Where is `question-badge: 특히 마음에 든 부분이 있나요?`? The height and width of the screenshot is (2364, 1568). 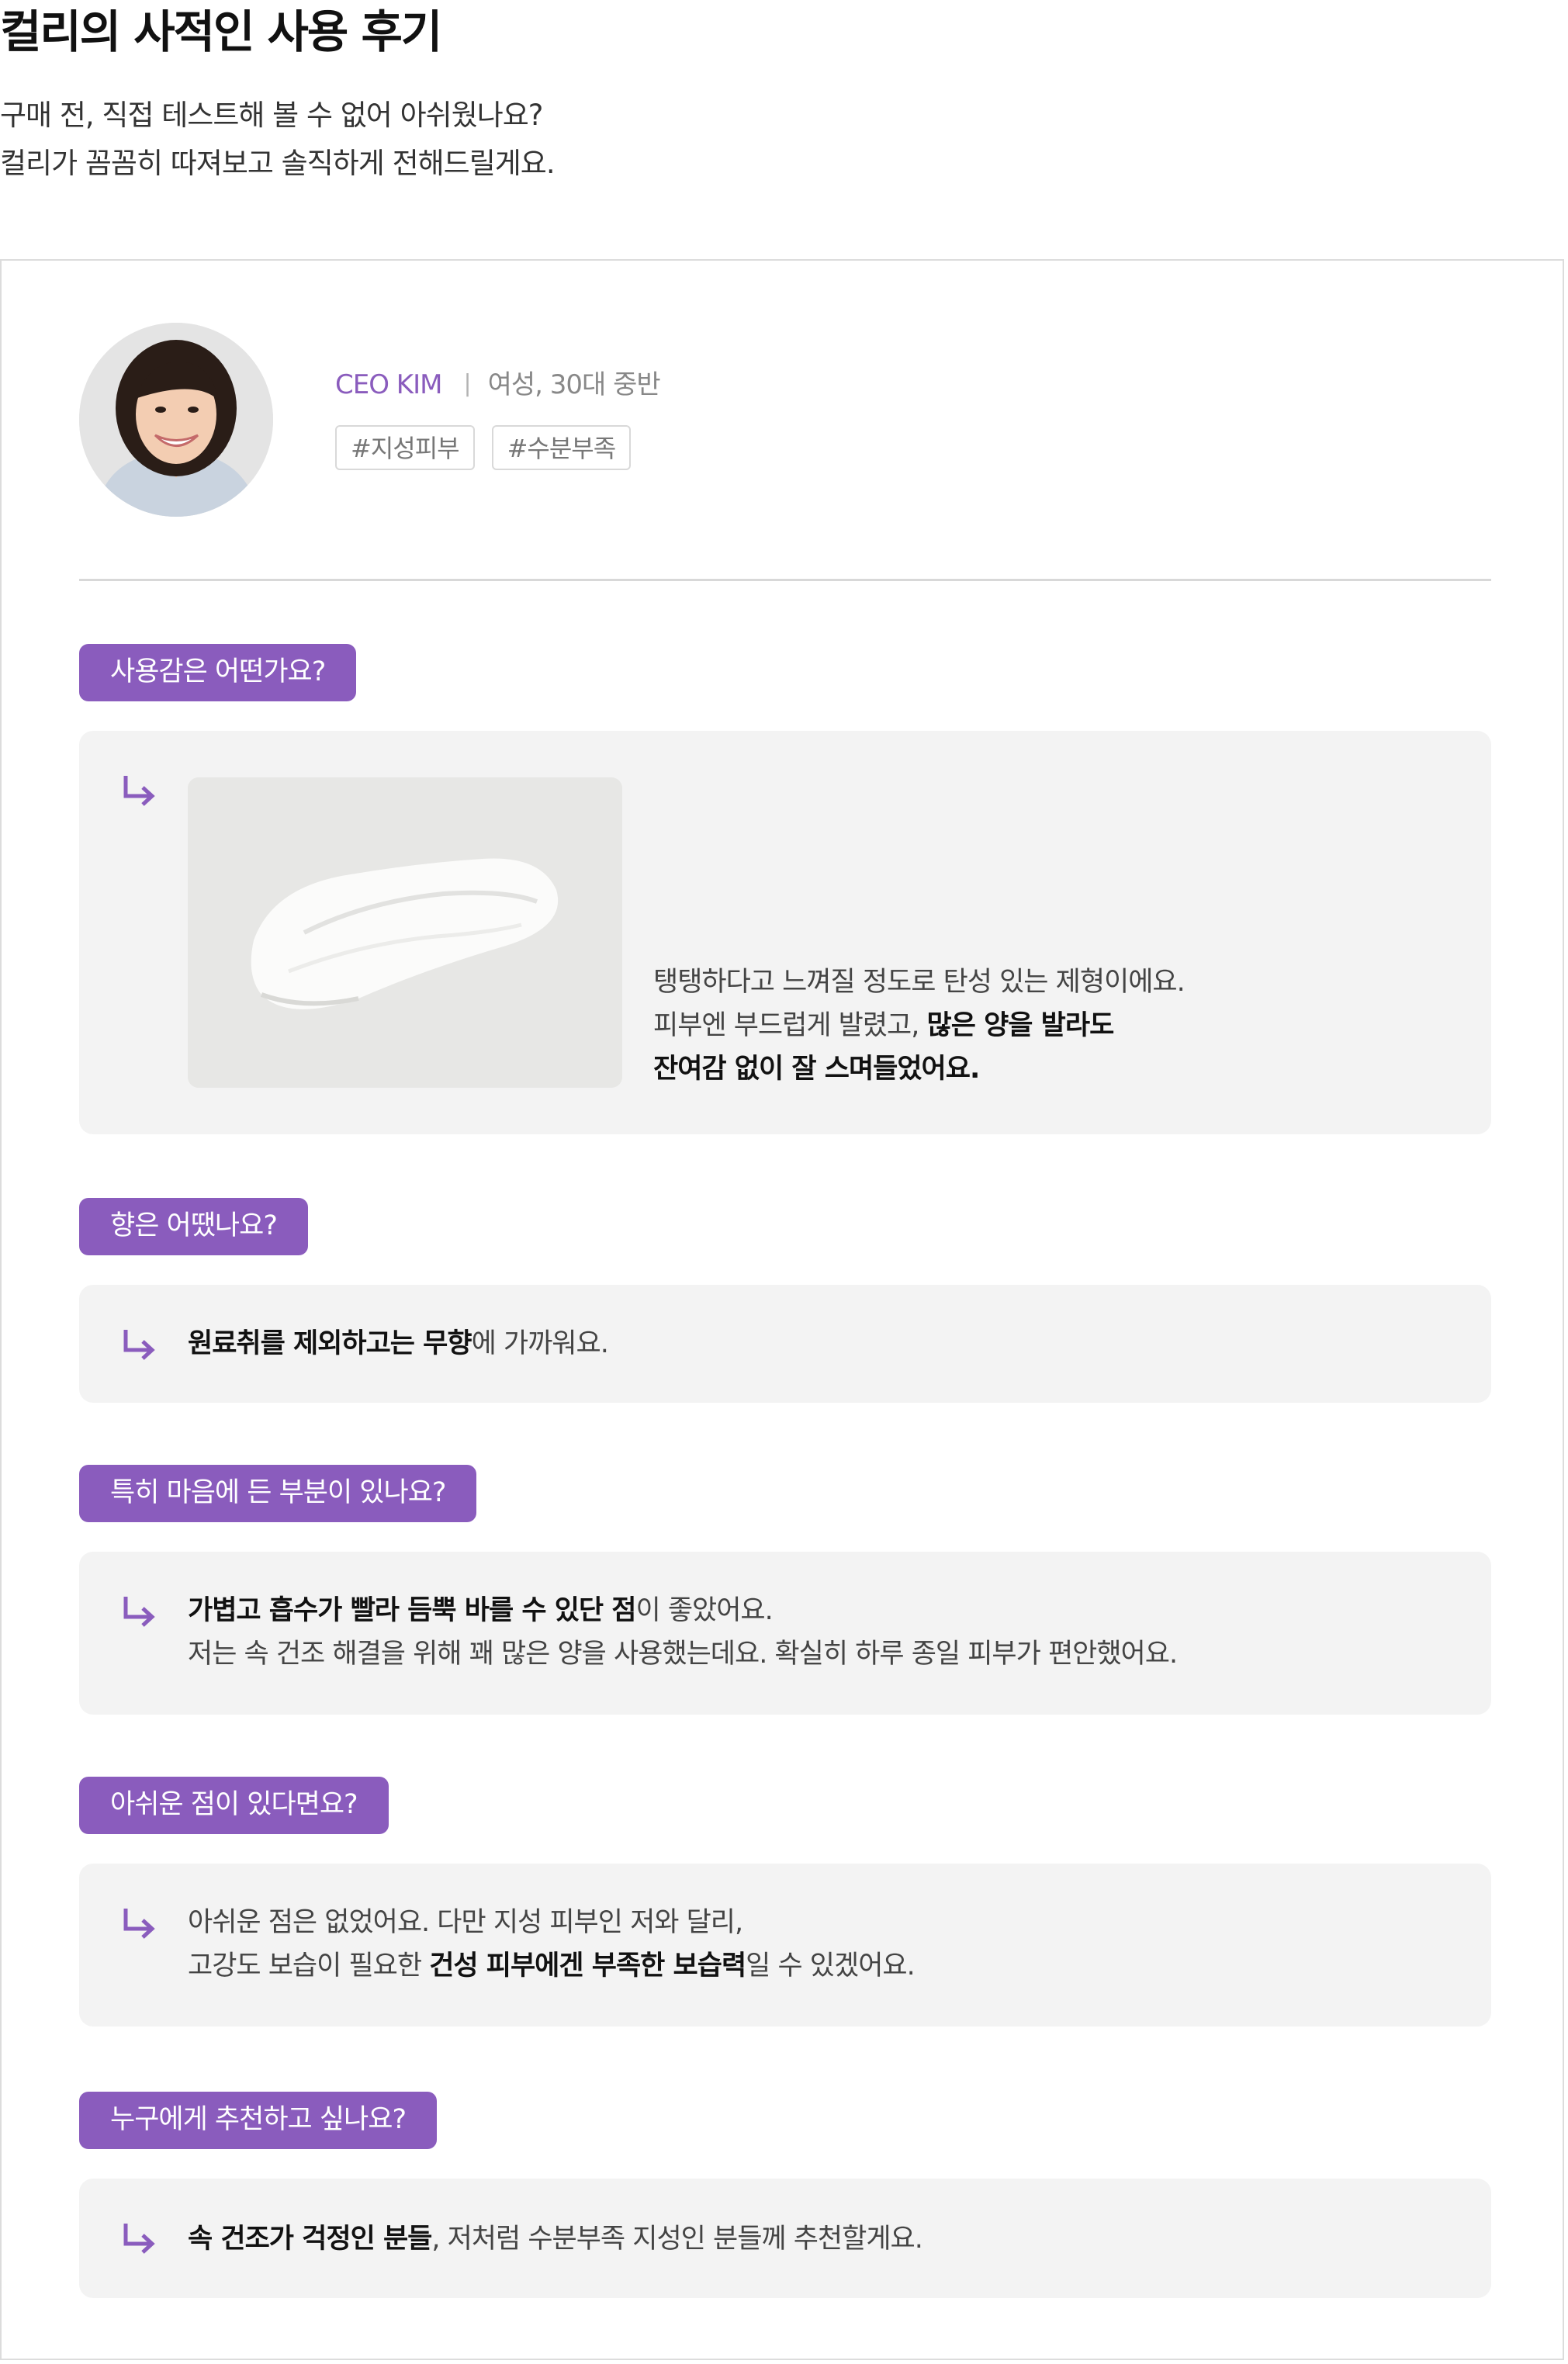
question-badge: 특히 마음에 든 부분이 있나요? is located at coordinates (278, 1493).